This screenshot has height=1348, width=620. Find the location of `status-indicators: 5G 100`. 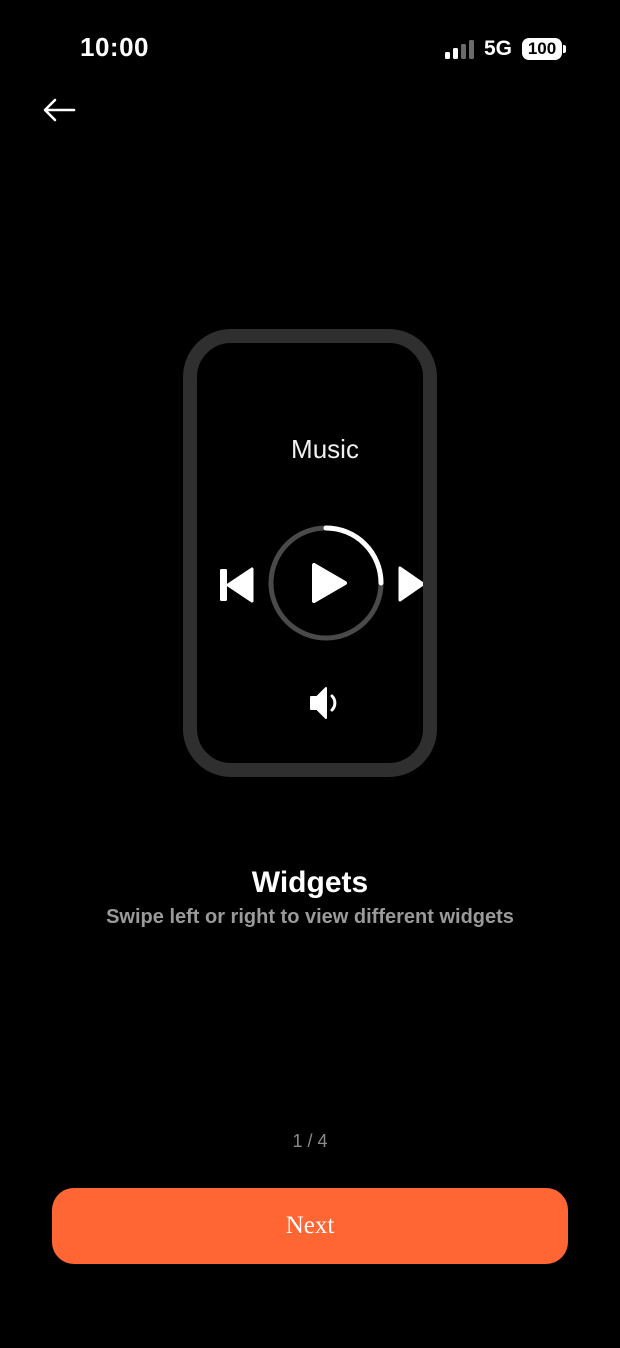

status-indicators: 5G 100 is located at coordinates (505, 49).